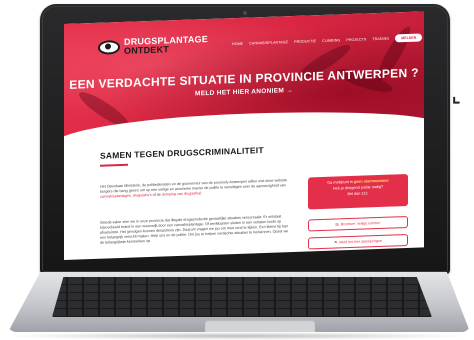 The height and width of the screenshot is (340, 474). Describe the element at coordinates (371, 181) in the screenshot. I see `card-highlight: geen alarmnummer` at that location.